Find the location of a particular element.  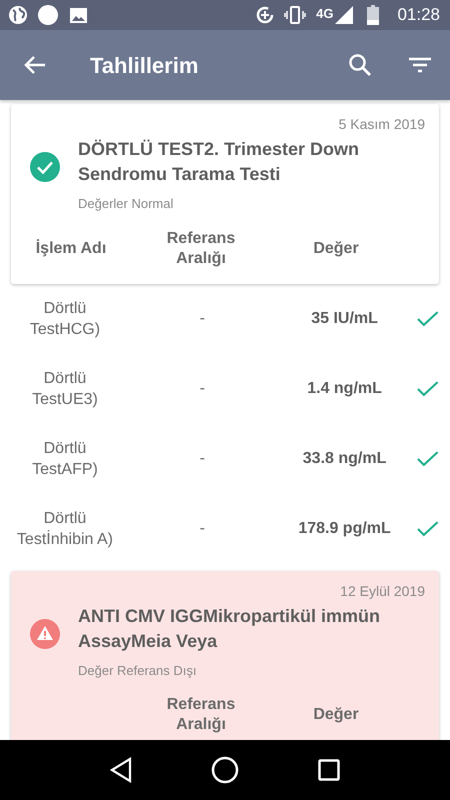

test-name: Dörtlü Testİnhibin A) is located at coordinates (65, 529).